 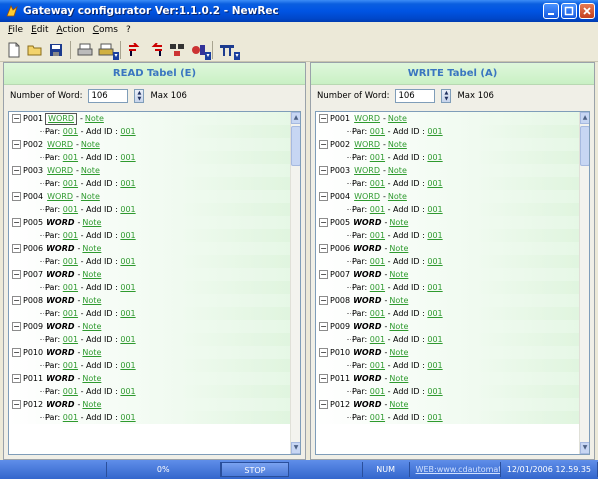 I want to click on number-of-word-input: 106, so click(x=108, y=96).